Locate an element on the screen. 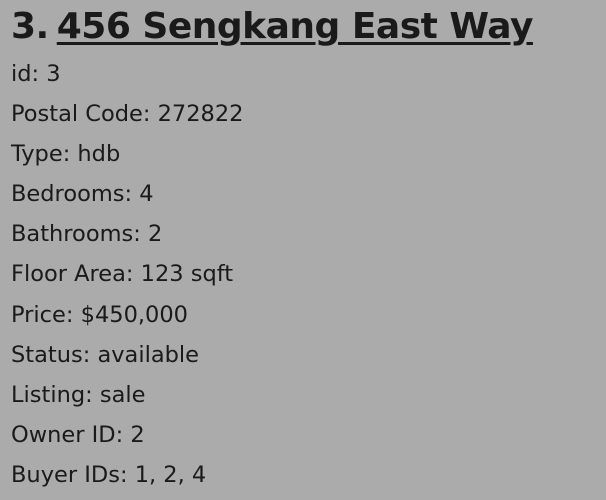 The height and width of the screenshot is (500, 606). listing-address-link: 456 Sengkang East Way is located at coordinates (295, 26).